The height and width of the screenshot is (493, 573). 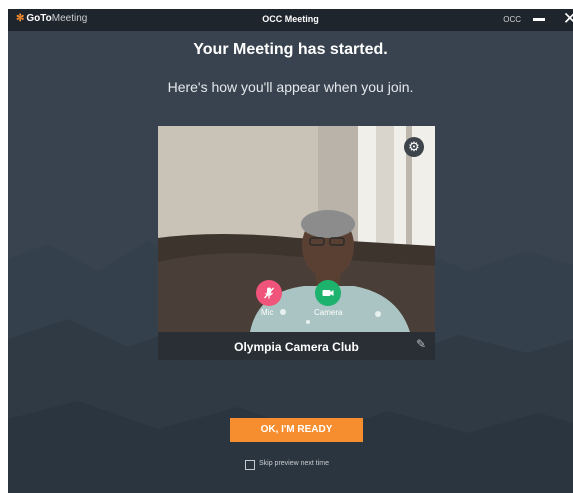 What do you see at coordinates (294, 463) in the screenshot?
I see `skip-preview-label: Skip preview next time` at bounding box center [294, 463].